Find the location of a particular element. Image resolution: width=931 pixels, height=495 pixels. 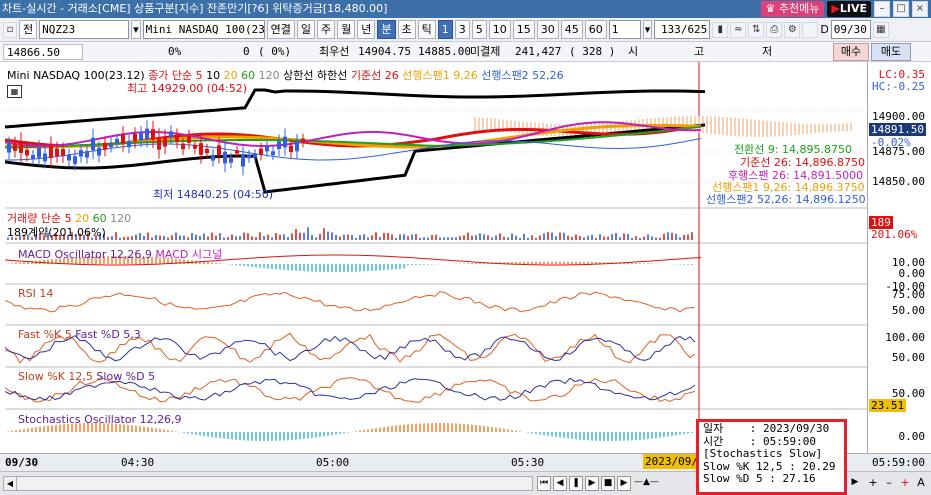

tick-button: 틱 is located at coordinates (426, 29).